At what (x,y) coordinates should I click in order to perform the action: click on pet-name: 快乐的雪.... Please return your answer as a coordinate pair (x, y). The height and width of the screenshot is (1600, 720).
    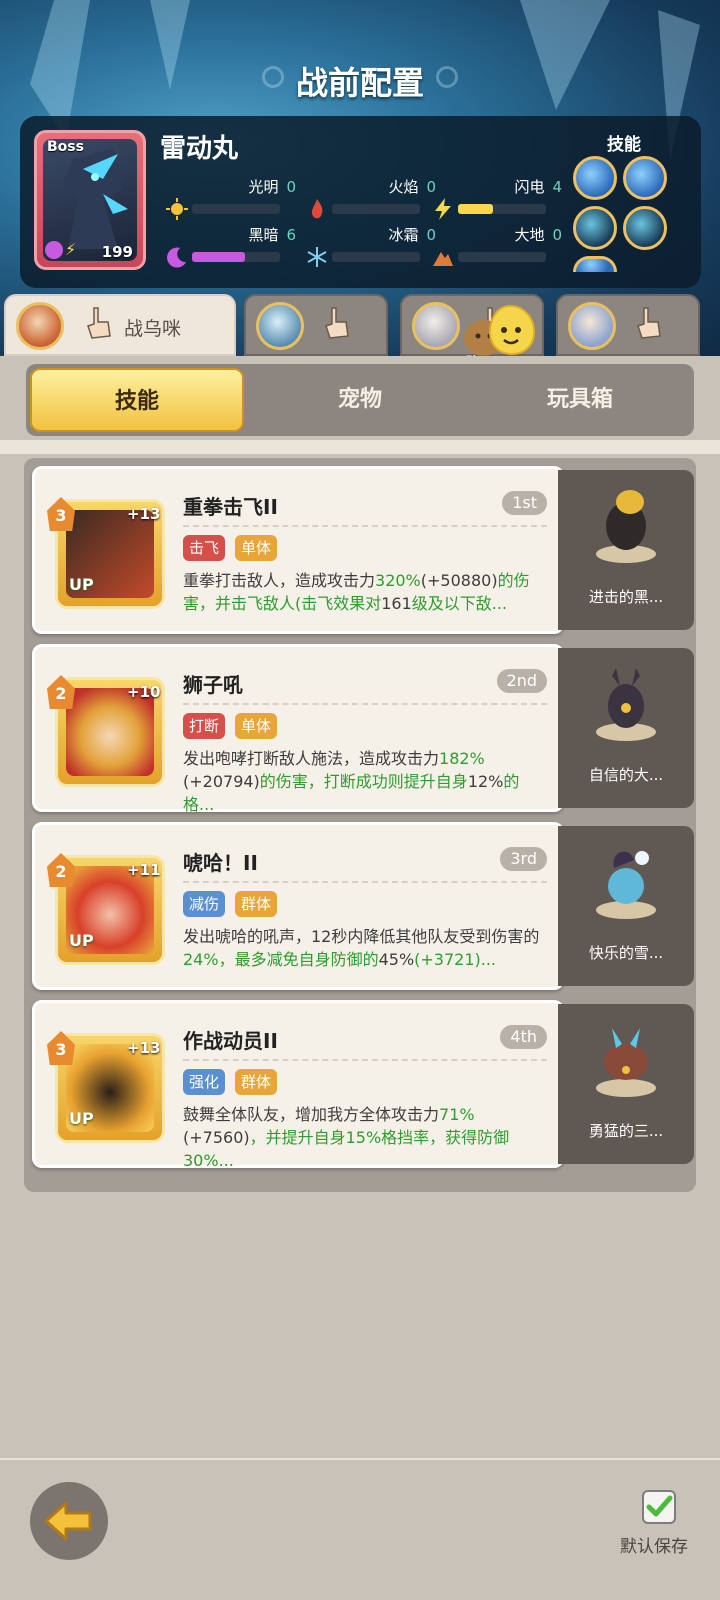
    Looking at the image, I should click on (626, 953).